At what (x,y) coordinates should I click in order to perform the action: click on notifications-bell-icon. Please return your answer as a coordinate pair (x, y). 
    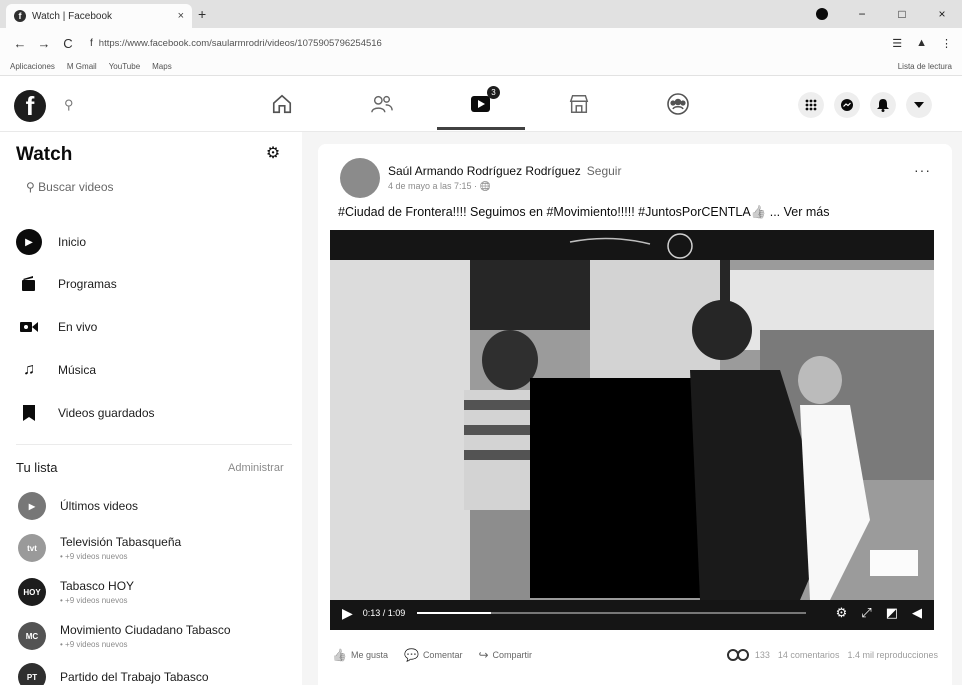
    Looking at the image, I should click on (883, 105).